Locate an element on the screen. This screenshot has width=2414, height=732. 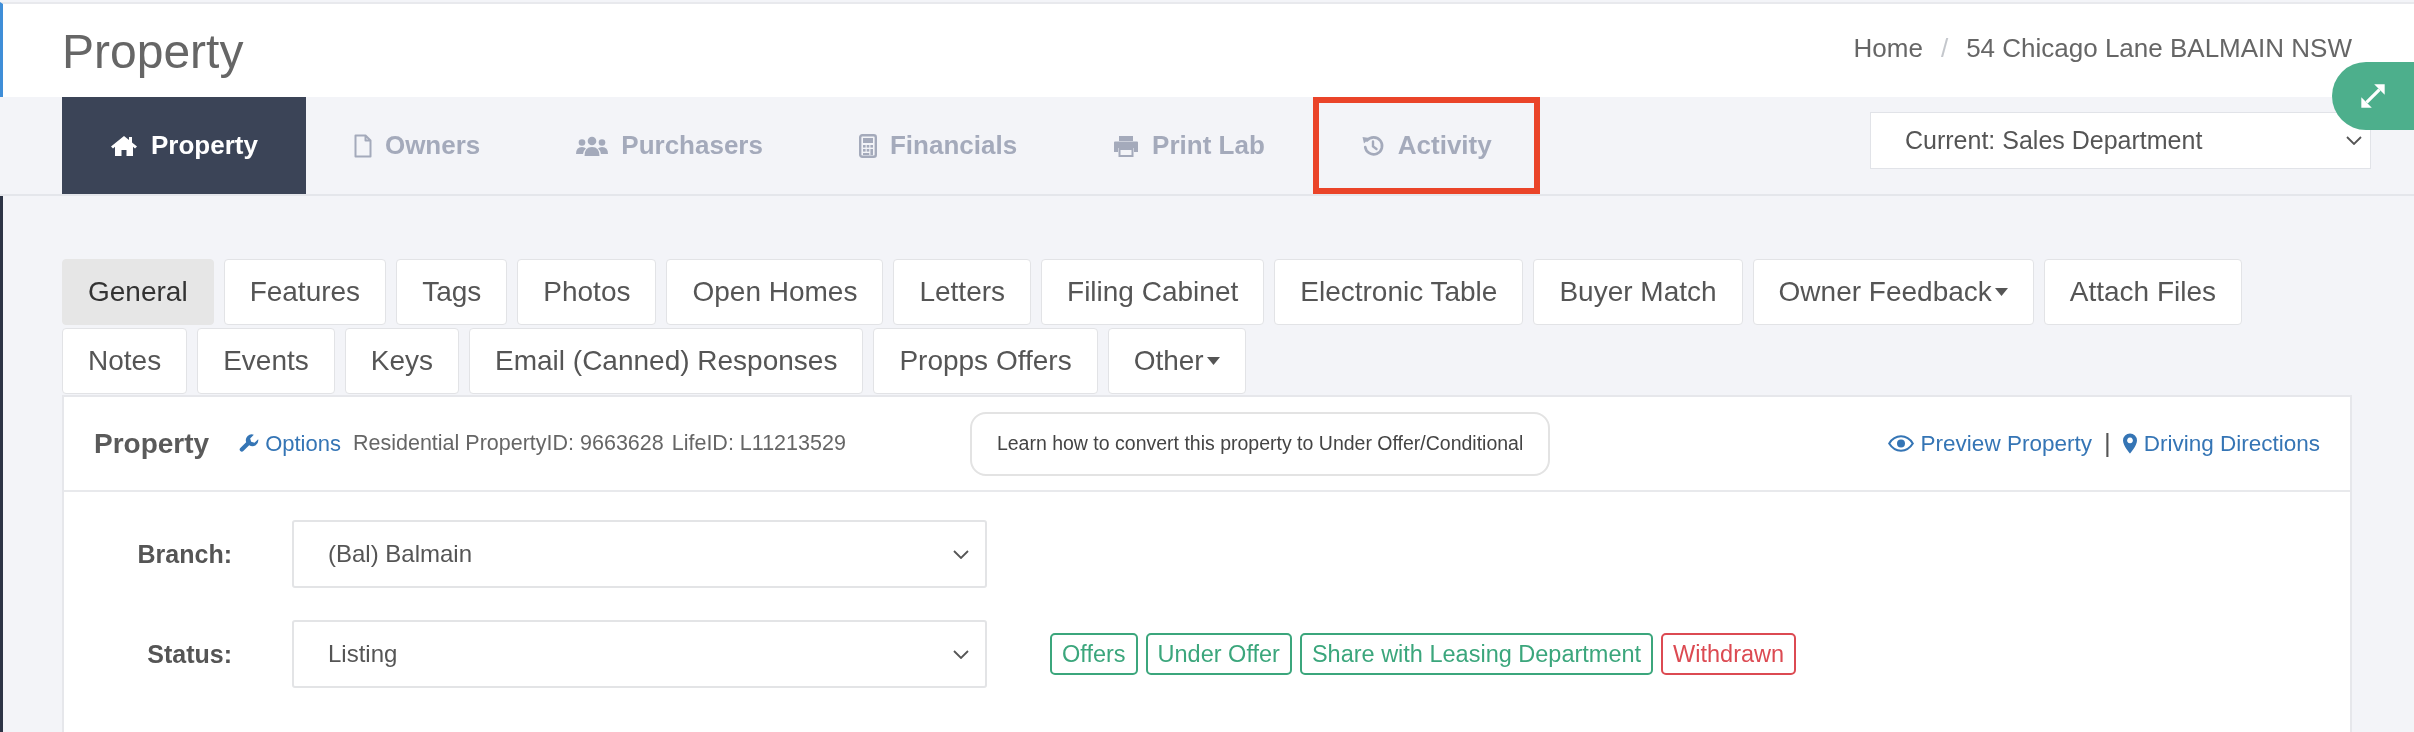
panel-title: Property is located at coordinates (152, 443).